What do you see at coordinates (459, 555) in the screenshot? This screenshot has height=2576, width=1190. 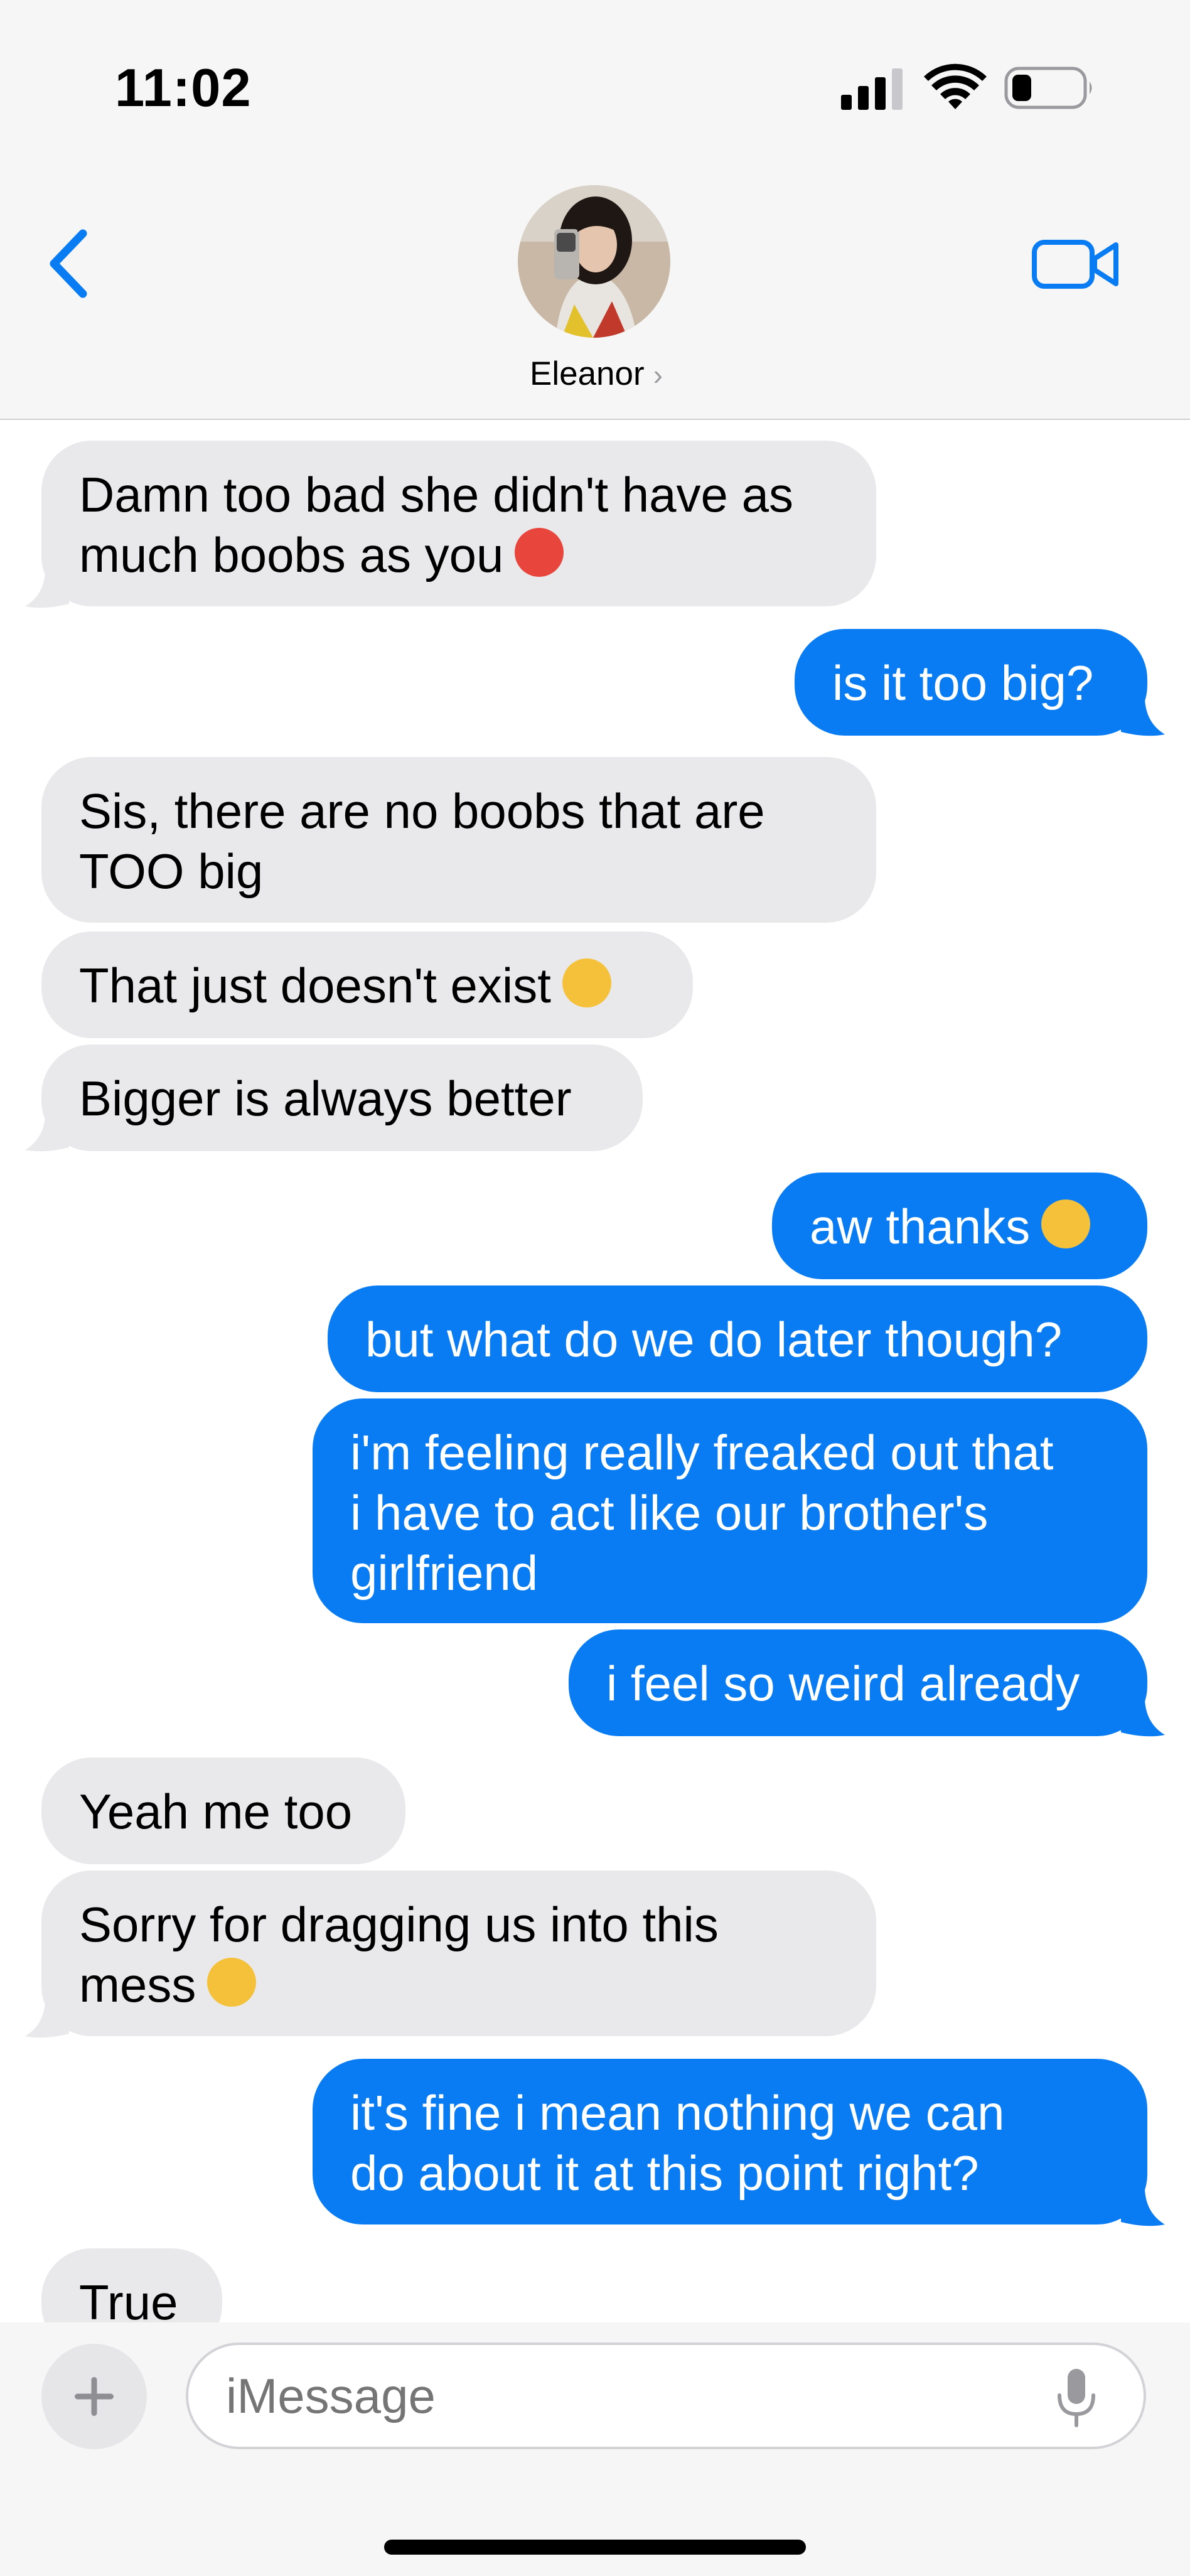 I see `message-text: much boobs as you` at bounding box center [459, 555].